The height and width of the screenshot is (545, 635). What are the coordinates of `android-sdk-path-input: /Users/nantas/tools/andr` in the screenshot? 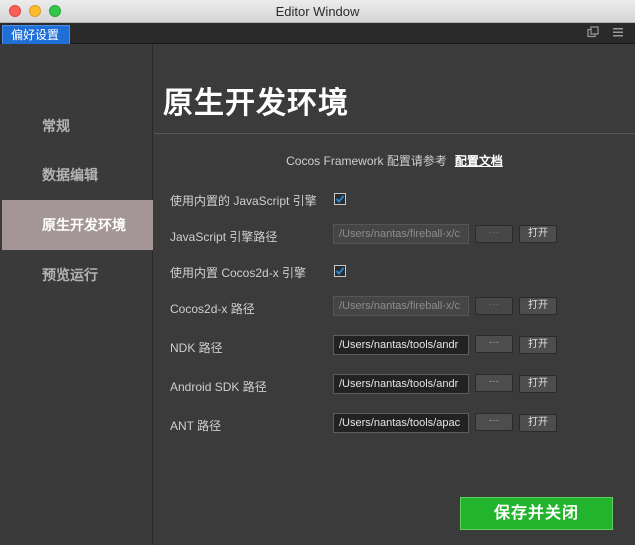 It's located at (401, 384).